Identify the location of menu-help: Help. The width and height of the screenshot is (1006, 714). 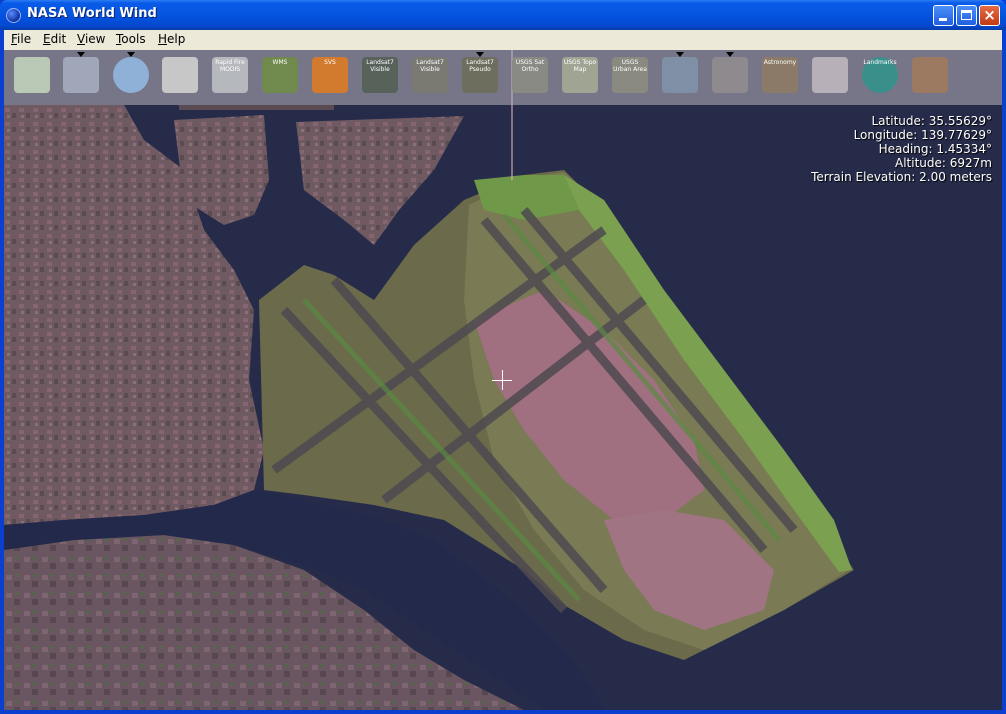
(171, 39).